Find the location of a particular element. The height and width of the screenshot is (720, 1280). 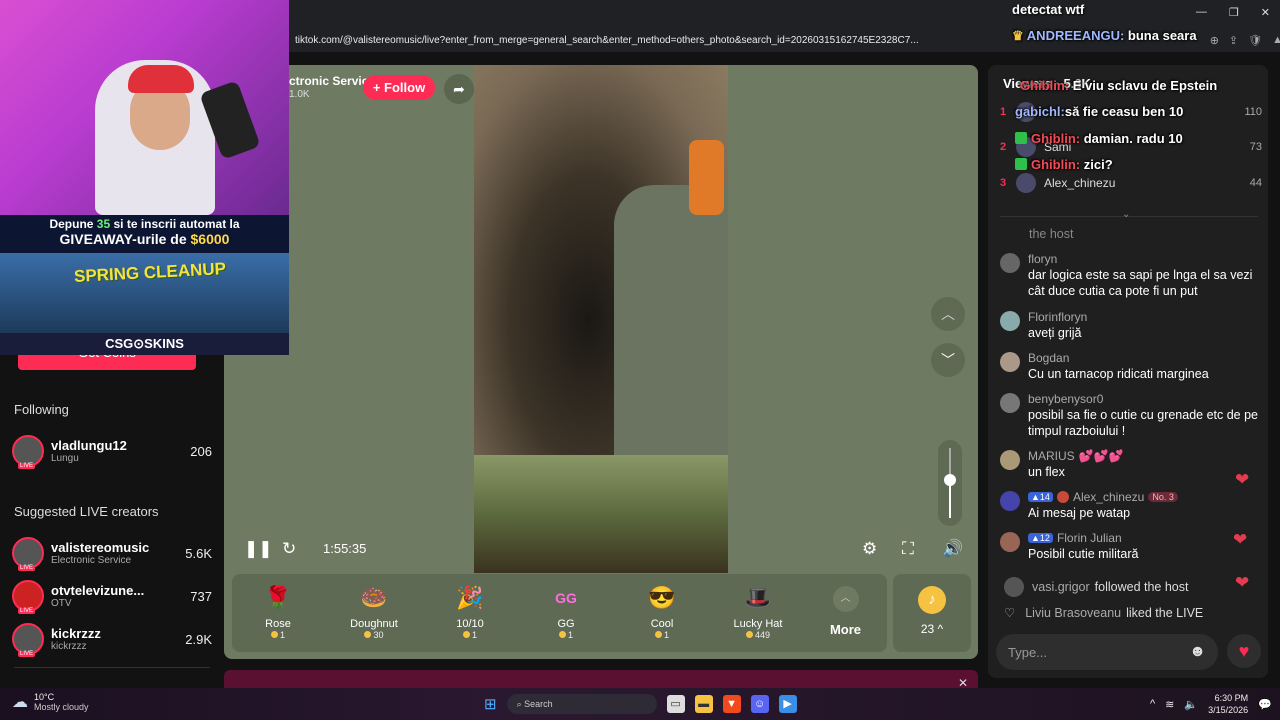

chat-user: benybenysor0 is located at coordinates (1066, 399).